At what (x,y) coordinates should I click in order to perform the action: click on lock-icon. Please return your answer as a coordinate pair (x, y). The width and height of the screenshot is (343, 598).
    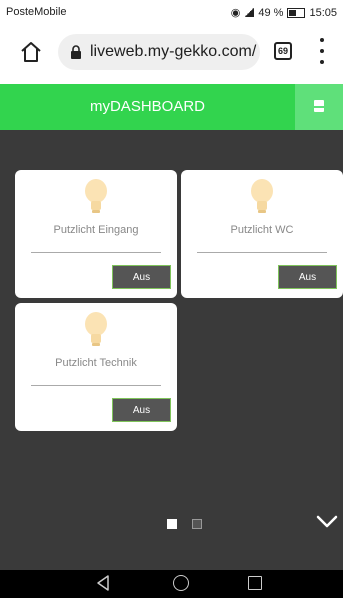
    Looking at the image, I should click on (76, 52).